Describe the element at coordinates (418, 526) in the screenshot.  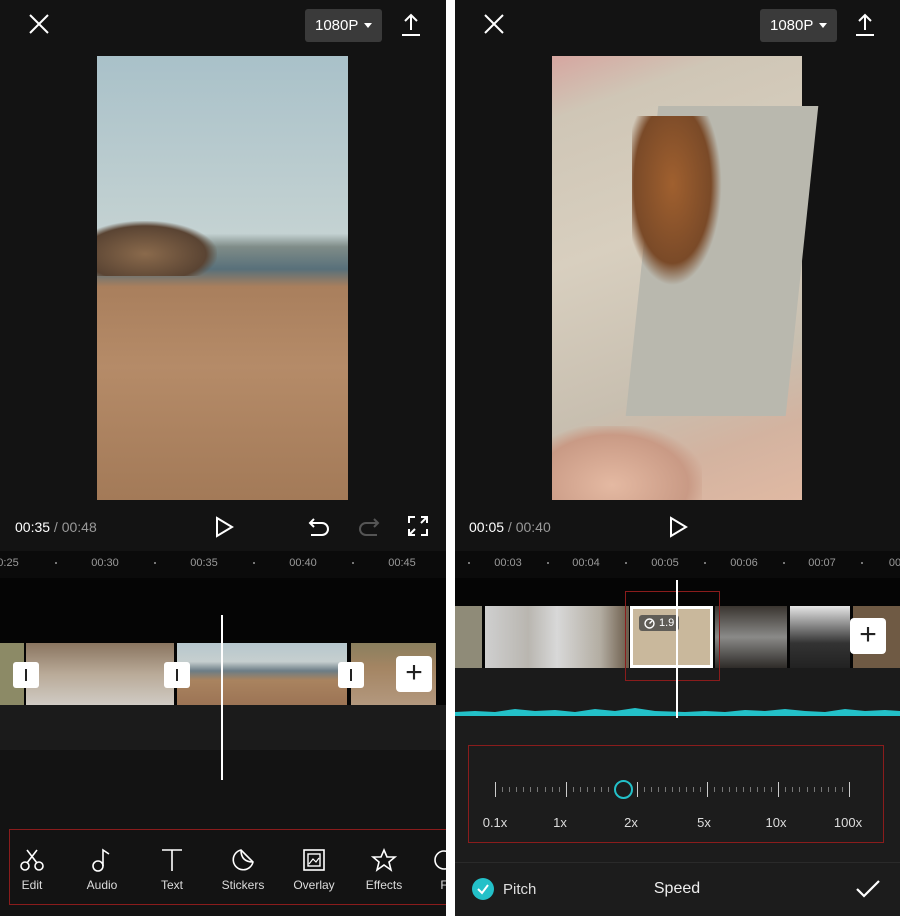
I see `fullscreen-icon` at that location.